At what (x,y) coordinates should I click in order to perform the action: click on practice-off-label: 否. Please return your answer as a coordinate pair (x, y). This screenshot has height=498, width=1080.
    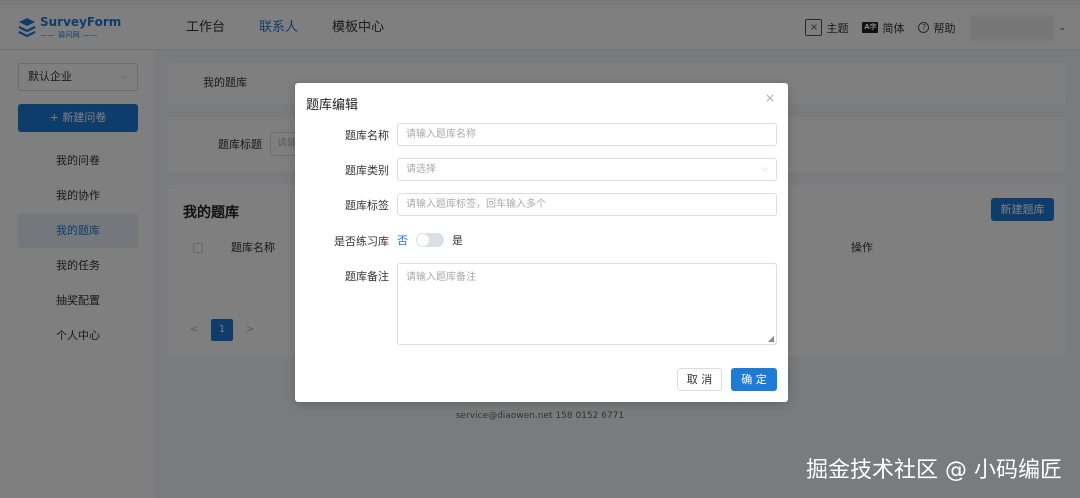
    Looking at the image, I should click on (402, 240).